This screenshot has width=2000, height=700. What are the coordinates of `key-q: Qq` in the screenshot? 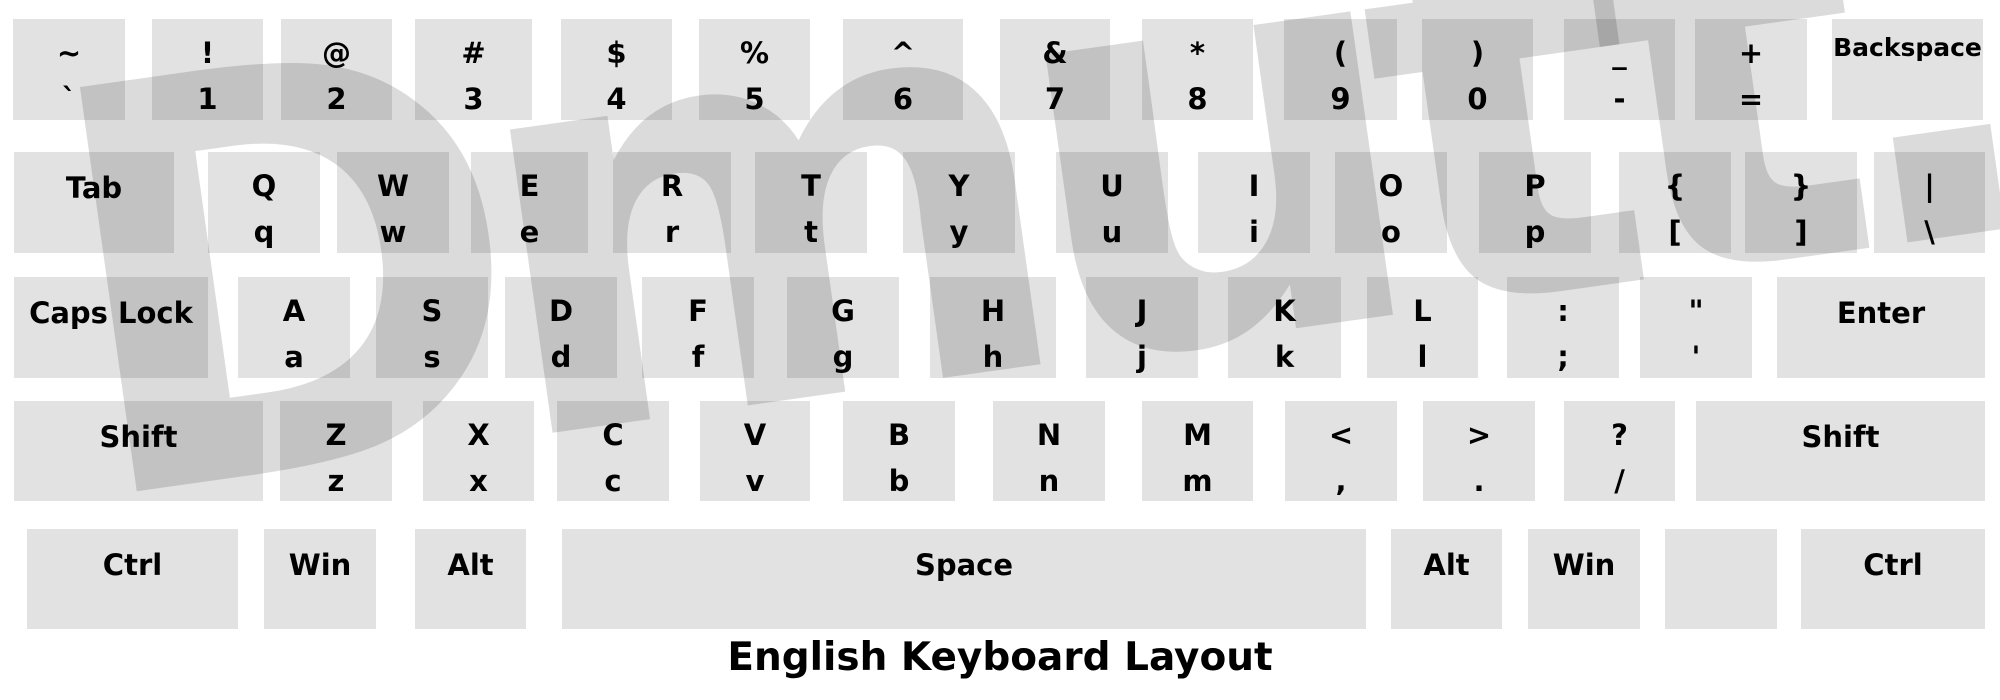 It's located at (264, 202).